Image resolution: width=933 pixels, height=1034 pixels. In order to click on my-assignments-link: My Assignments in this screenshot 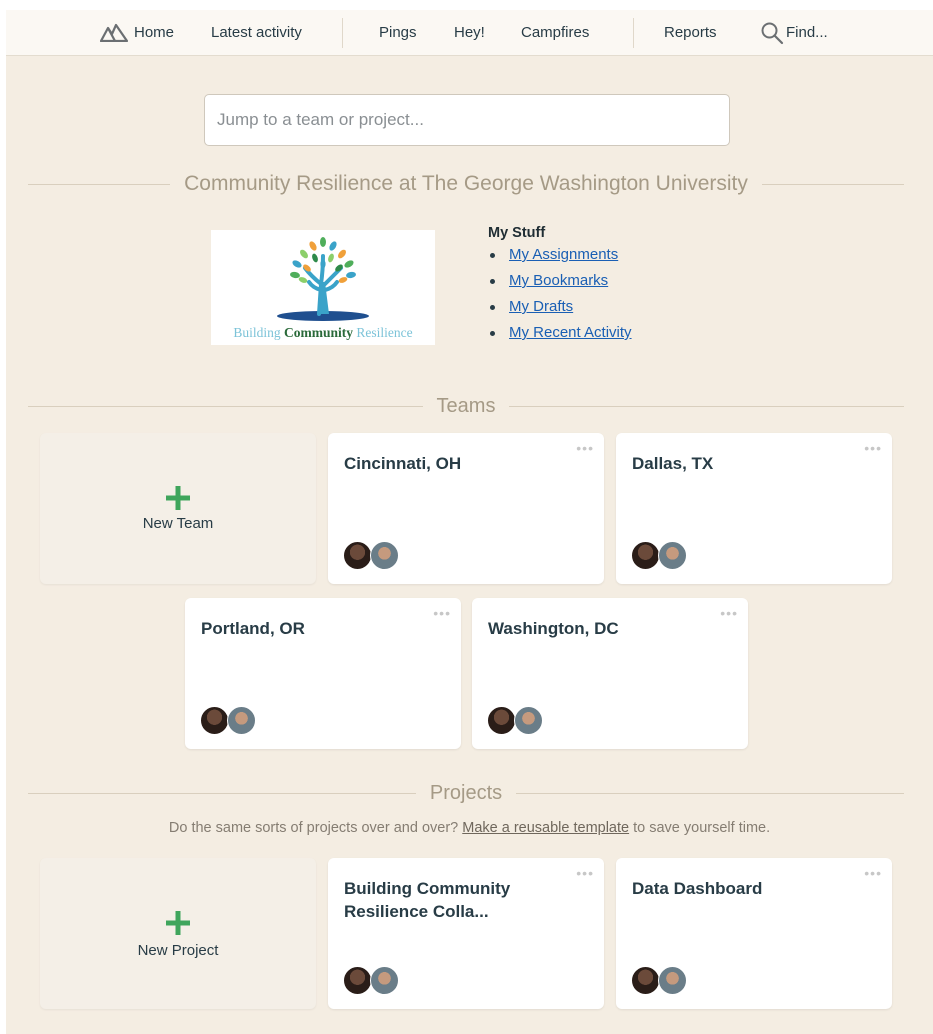, I will do `click(563, 254)`.